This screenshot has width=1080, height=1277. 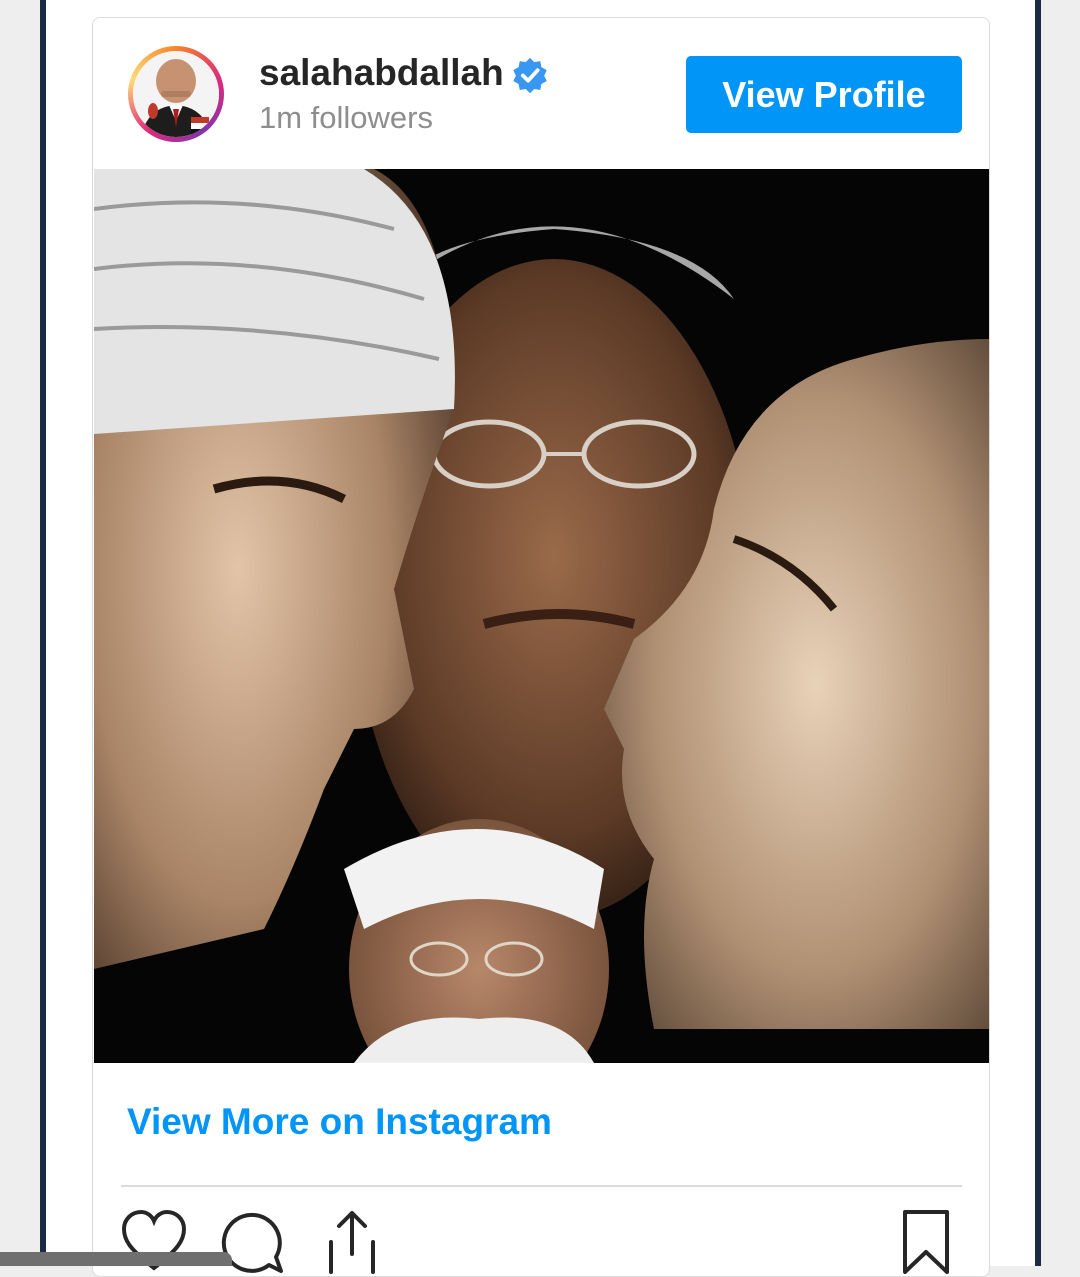 What do you see at coordinates (541, 1186) in the screenshot?
I see `divider` at bounding box center [541, 1186].